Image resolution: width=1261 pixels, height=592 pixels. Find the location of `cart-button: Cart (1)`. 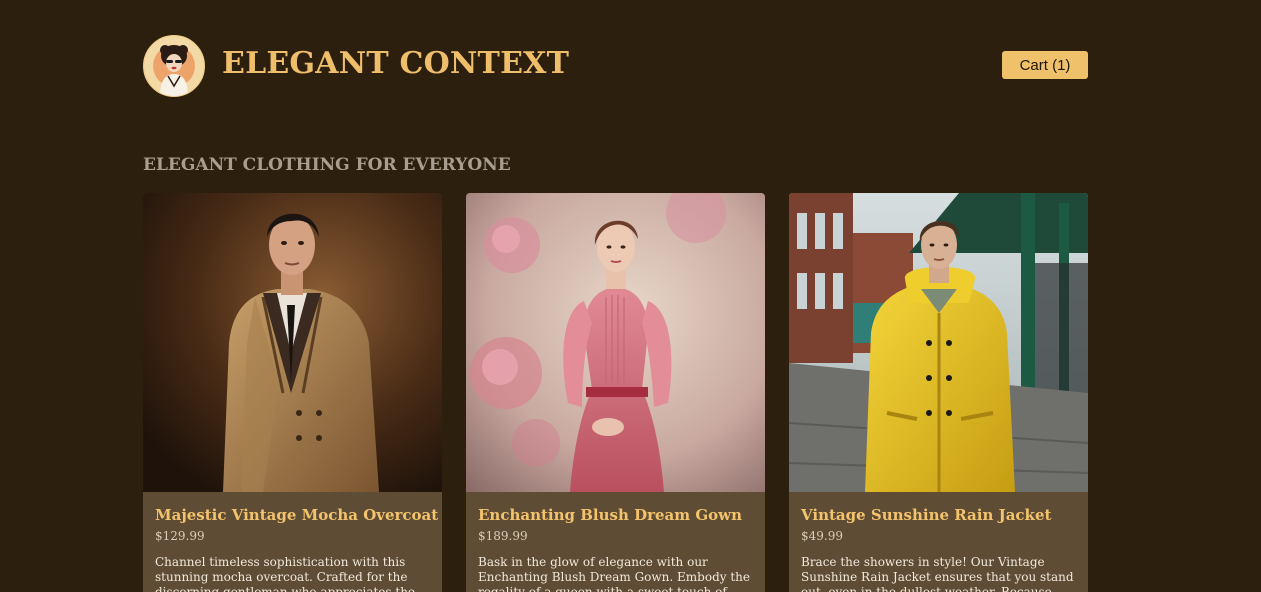

cart-button: Cart (1) is located at coordinates (1045, 65).